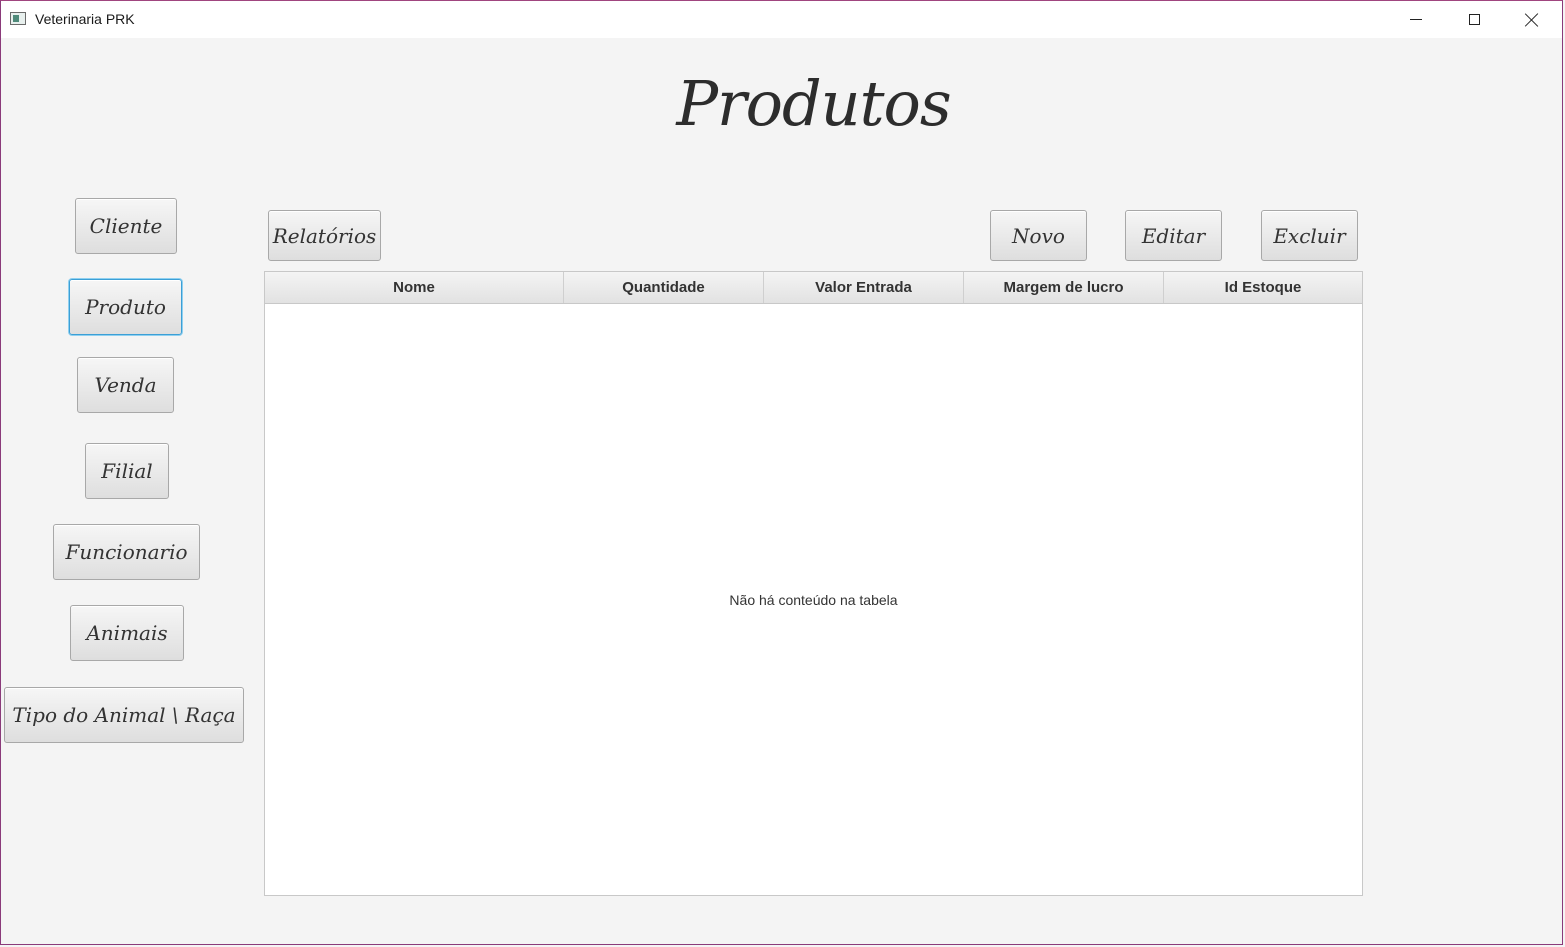 This screenshot has height=947, width=1565. Describe the element at coordinates (125, 385) in the screenshot. I see `sidebar-item-venda: Venda` at that location.